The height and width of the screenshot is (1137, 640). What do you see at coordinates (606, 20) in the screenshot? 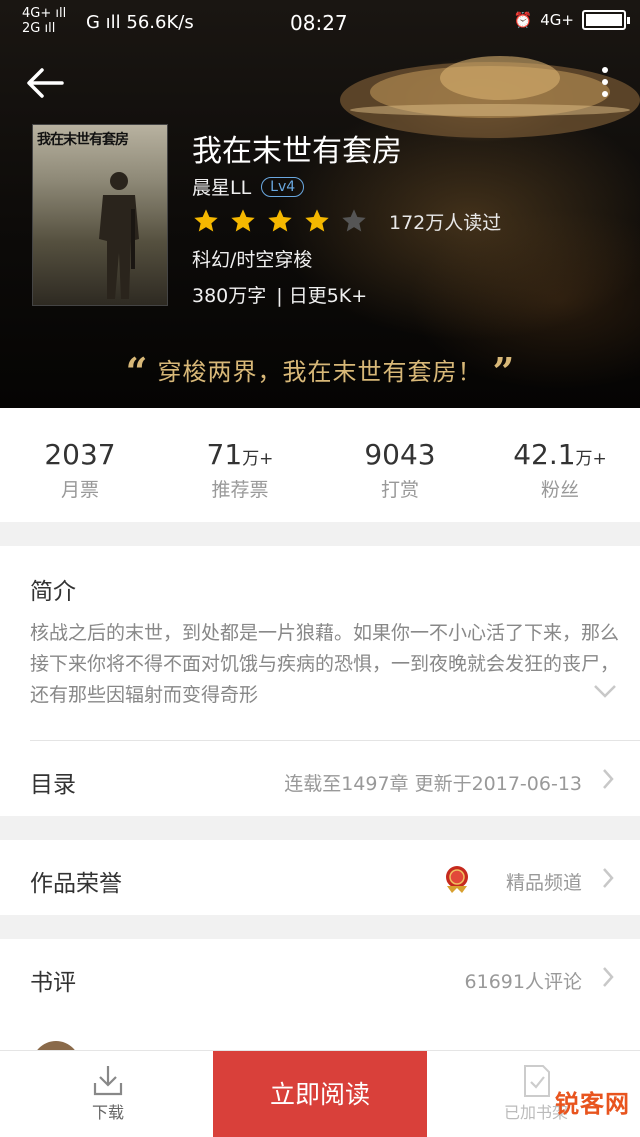
I see `battery-icon` at bounding box center [606, 20].